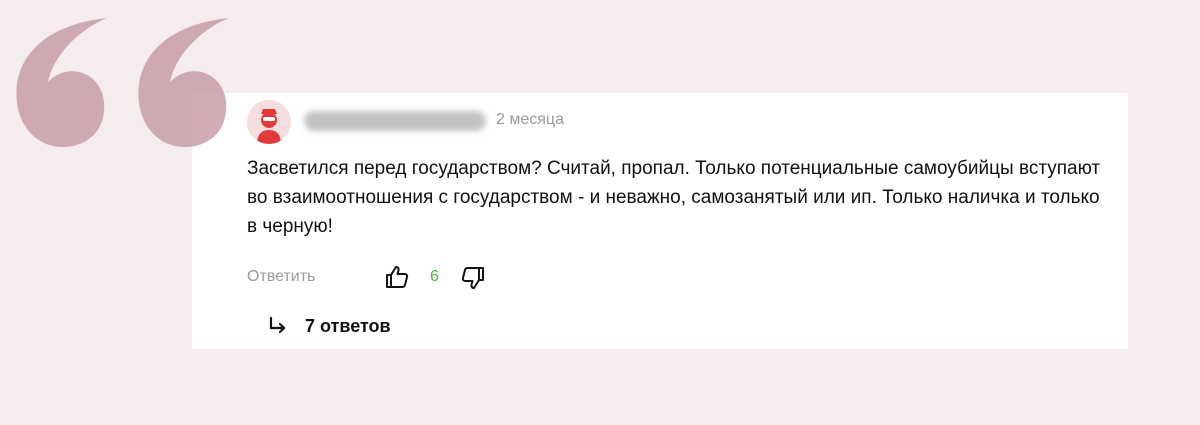 Image resolution: width=1200 pixels, height=425 pixels. What do you see at coordinates (397, 277) in the screenshot?
I see `thumbs-up-icon` at bounding box center [397, 277].